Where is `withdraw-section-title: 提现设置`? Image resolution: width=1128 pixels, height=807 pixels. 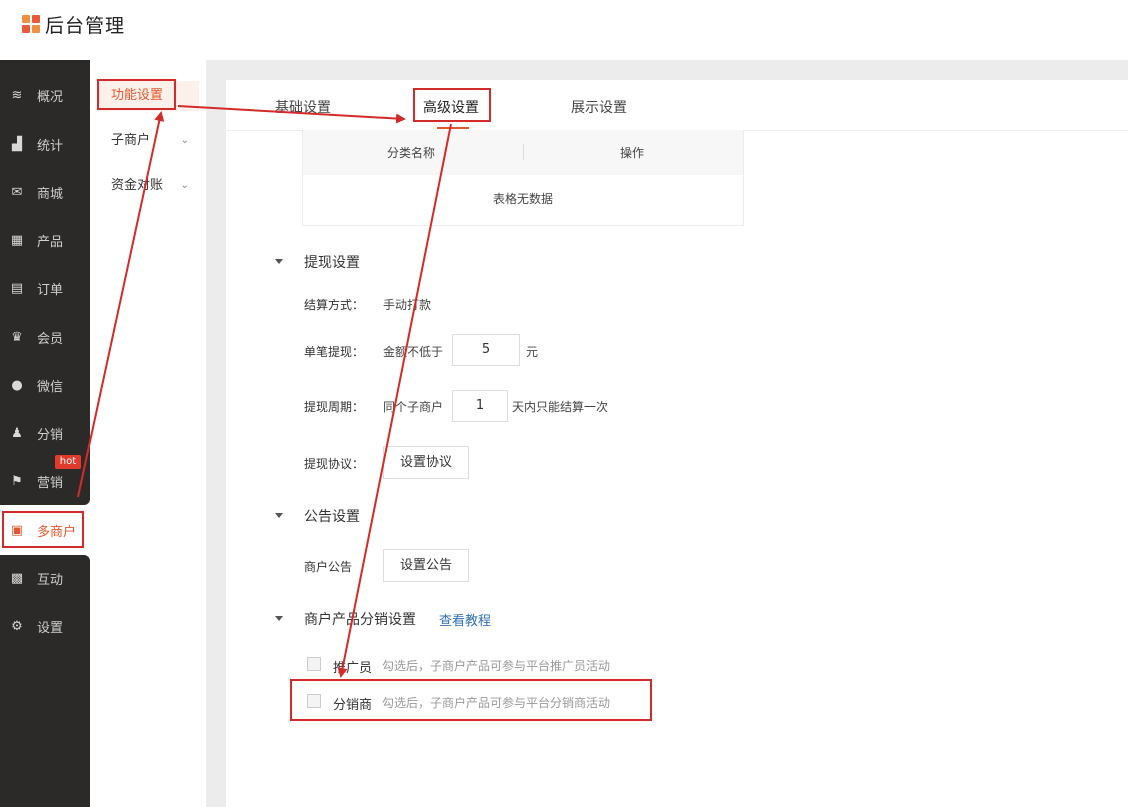
withdraw-section-title: 提现设置 is located at coordinates (332, 263).